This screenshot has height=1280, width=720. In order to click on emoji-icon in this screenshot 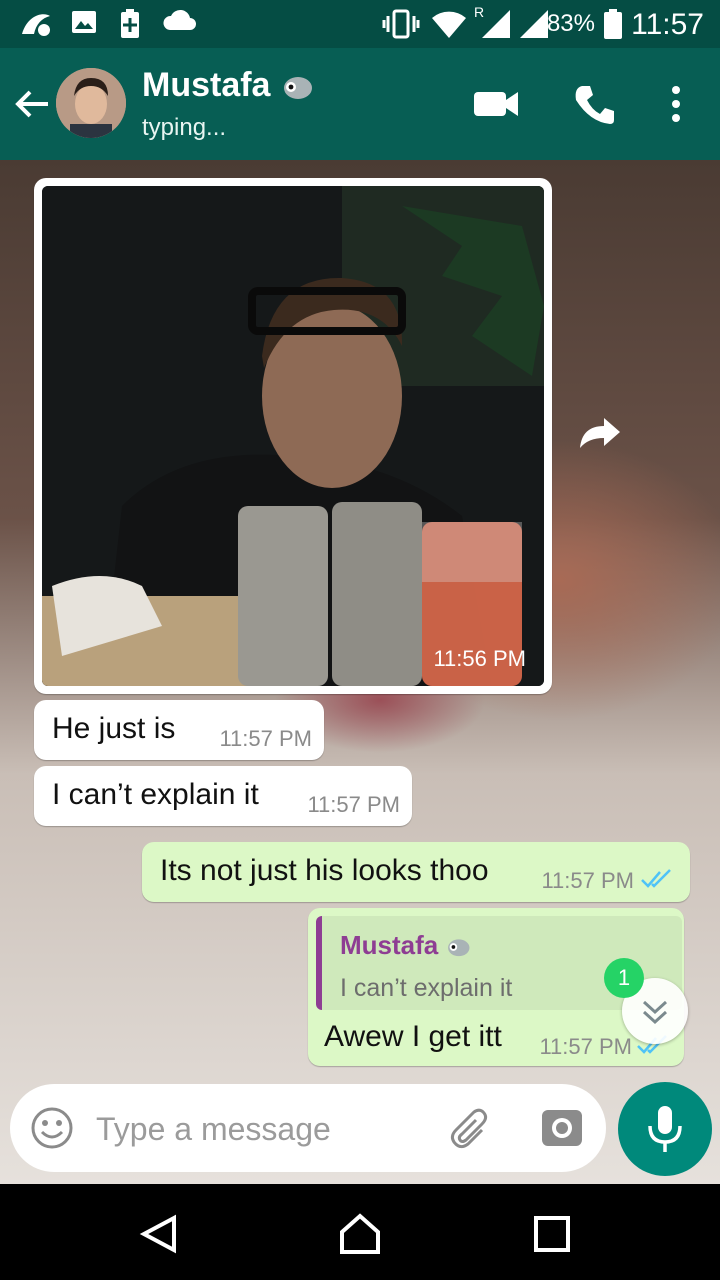, I will do `click(52, 1128)`.